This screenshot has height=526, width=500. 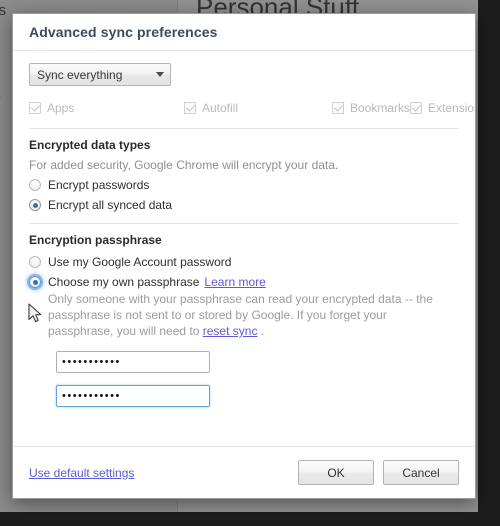 I want to click on checkbox-extensions: Extensions, so click(x=442, y=108).